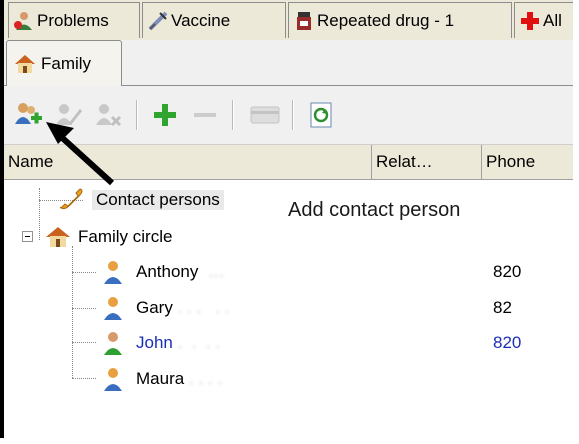  What do you see at coordinates (25, 64) in the screenshot?
I see `house-icon` at bounding box center [25, 64].